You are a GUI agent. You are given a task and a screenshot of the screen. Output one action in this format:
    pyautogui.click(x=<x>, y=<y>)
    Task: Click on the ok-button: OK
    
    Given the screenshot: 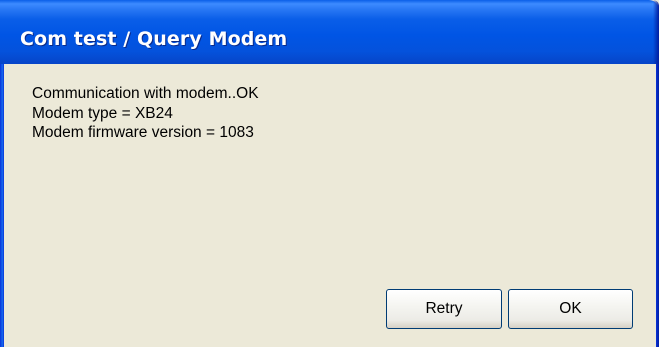 What is the action you would take?
    pyautogui.click(x=570, y=309)
    